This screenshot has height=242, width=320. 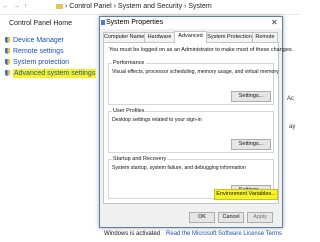 I want to click on ok-button: OK, so click(x=202, y=217).